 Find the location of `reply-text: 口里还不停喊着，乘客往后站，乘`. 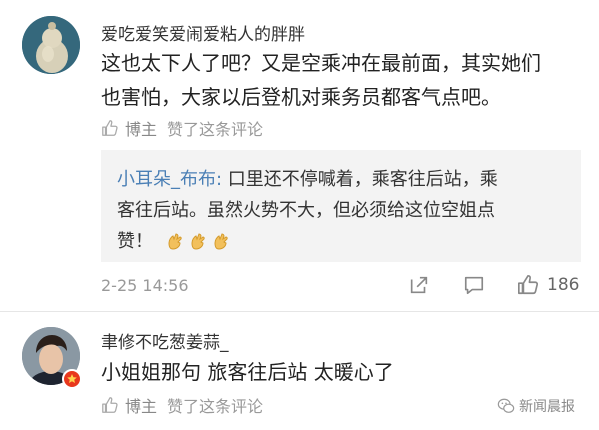

reply-text: 口里还不停喊着，乘客往后站，乘 is located at coordinates (360, 179).